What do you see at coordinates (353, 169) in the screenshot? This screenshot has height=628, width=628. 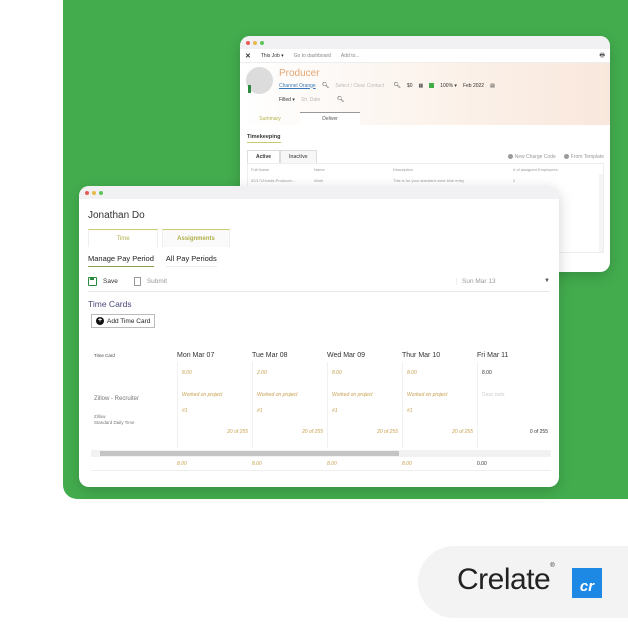 I see `column-header: Name` at bounding box center [353, 169].